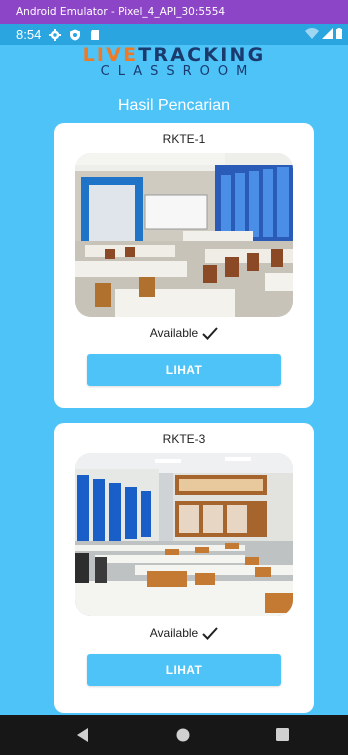 This screenshot has height=755, width=348. Describe the element at coordinates (312, 33) in the screenshot. I see `wifi-icon` at that location.